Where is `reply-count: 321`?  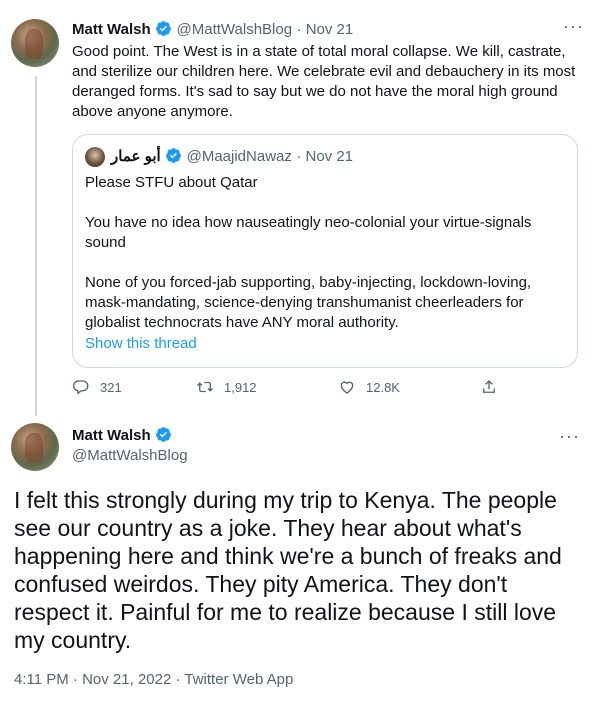 reply-count: 321 is located at coordinates (111, 387).